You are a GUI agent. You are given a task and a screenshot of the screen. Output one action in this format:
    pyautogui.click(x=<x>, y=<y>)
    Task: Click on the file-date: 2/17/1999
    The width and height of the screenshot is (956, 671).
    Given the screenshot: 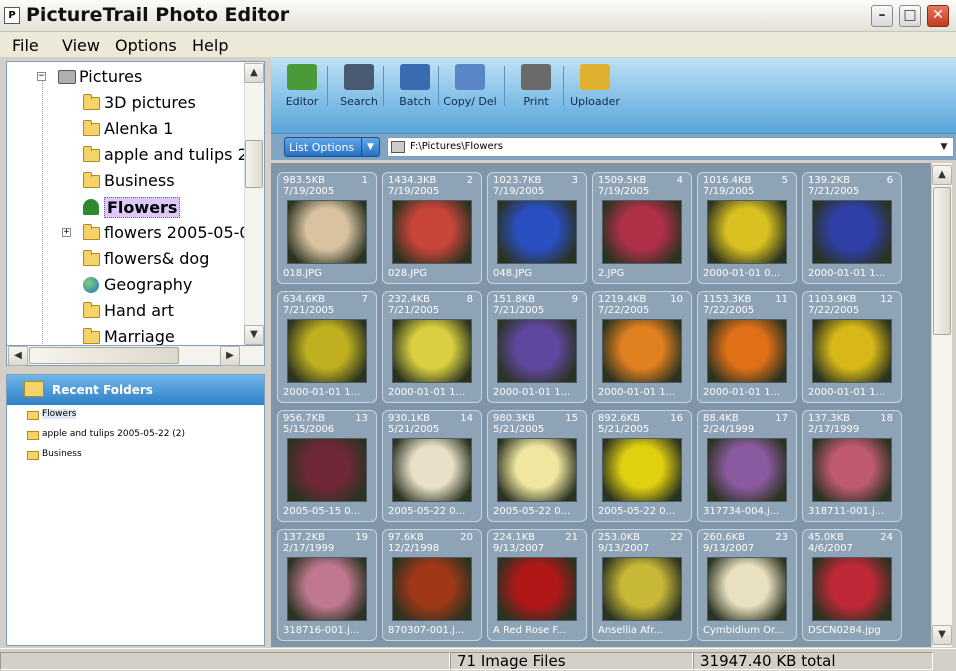 What is the action you would take?
    pyautogui.click(x=834, y=429)
    